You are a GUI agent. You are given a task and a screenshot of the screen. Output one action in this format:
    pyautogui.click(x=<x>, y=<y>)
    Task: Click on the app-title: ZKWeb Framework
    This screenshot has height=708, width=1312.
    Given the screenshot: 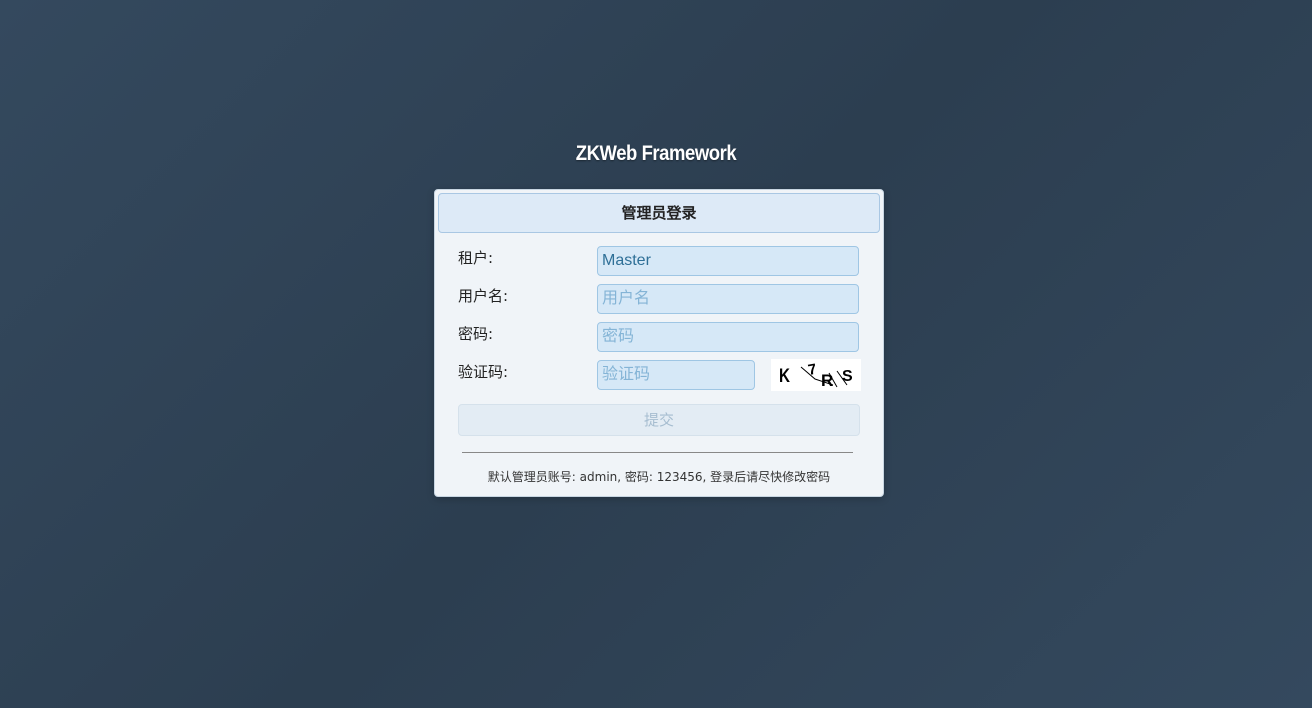 What is the action you would take?
    pyautogui.click(x=656, y=153)
    